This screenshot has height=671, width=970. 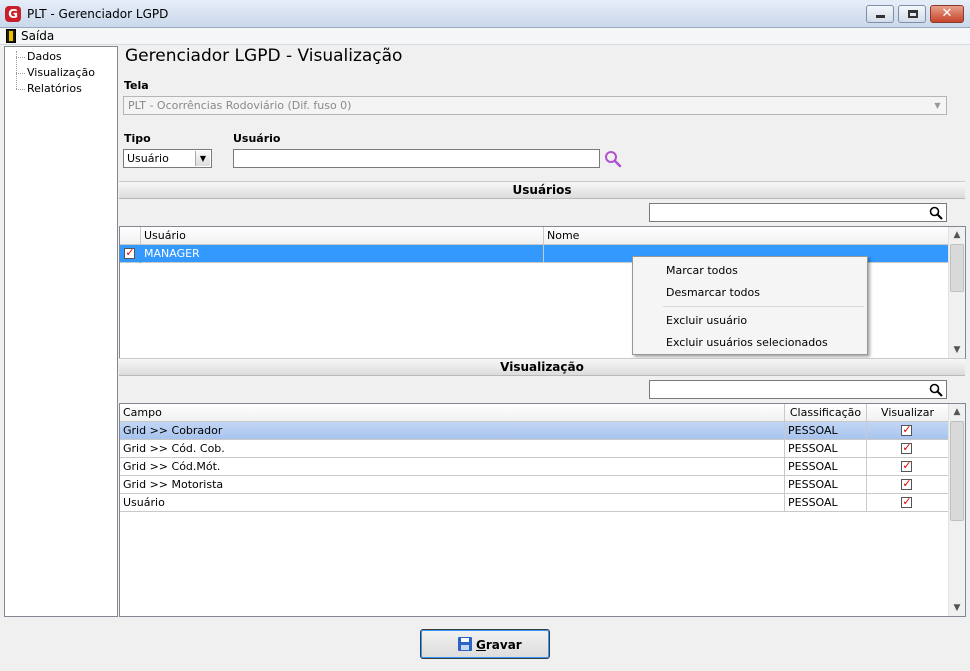 I want to click on table-row: Grid >> Cobrador PESSOAL, so click(x=534, y=431).